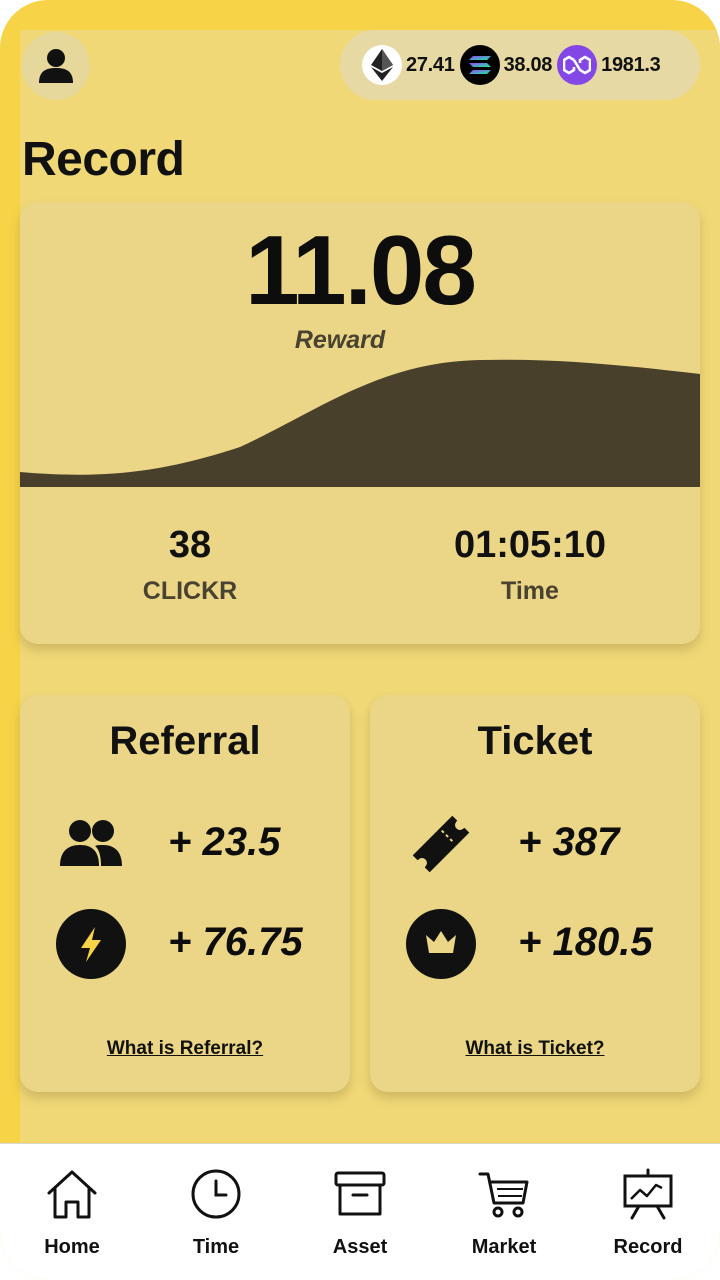 The width and height of the screenshot is (720, 1280). Describe the element at coordinates (535, 1049) in the screenshot. I see `what-is-ticket-link: What is Ticket?` at that location.